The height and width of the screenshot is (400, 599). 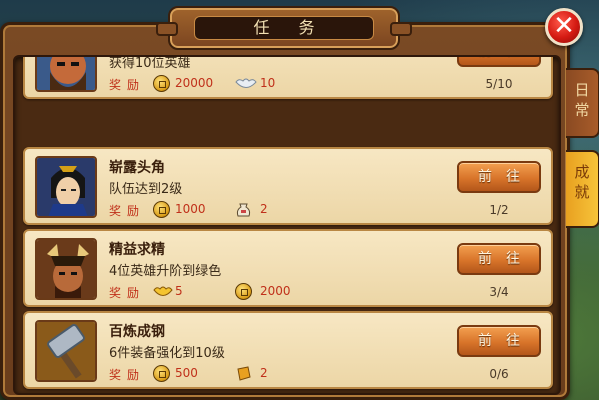 I want to click on task-name: 百炼成钢, so click(x=137, y=332).